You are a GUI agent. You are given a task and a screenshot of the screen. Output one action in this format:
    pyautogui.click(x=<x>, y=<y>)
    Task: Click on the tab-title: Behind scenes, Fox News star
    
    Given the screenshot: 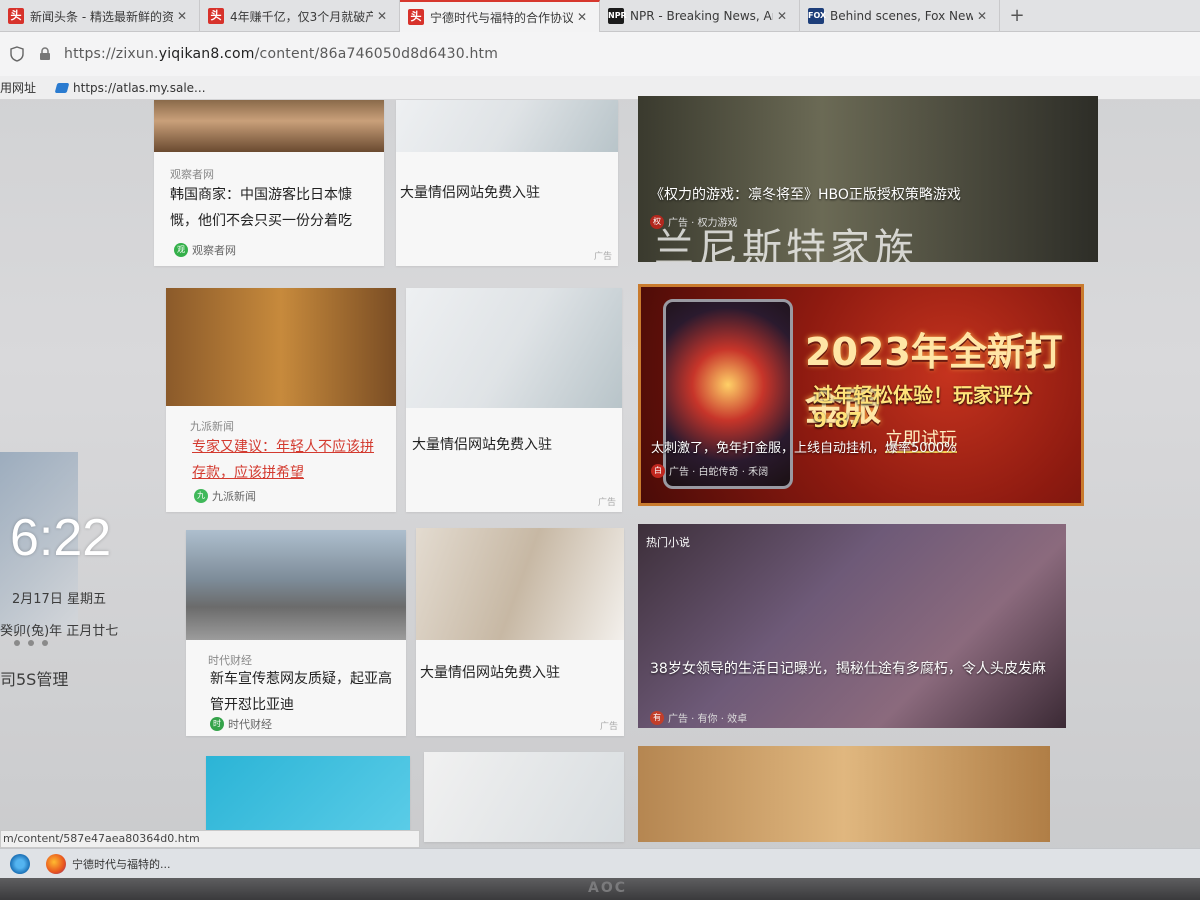 What is the action you would take?
    pyautogui.click(x=901, y=16)
    